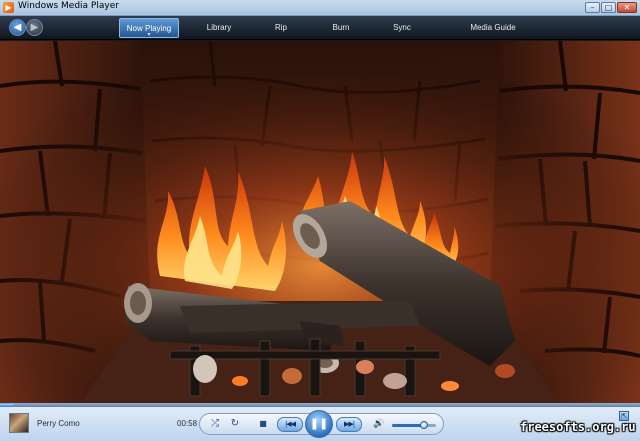 The image size is (640, 441). I want to click on now-playing-artist: Perry Como, so click(58, 423).